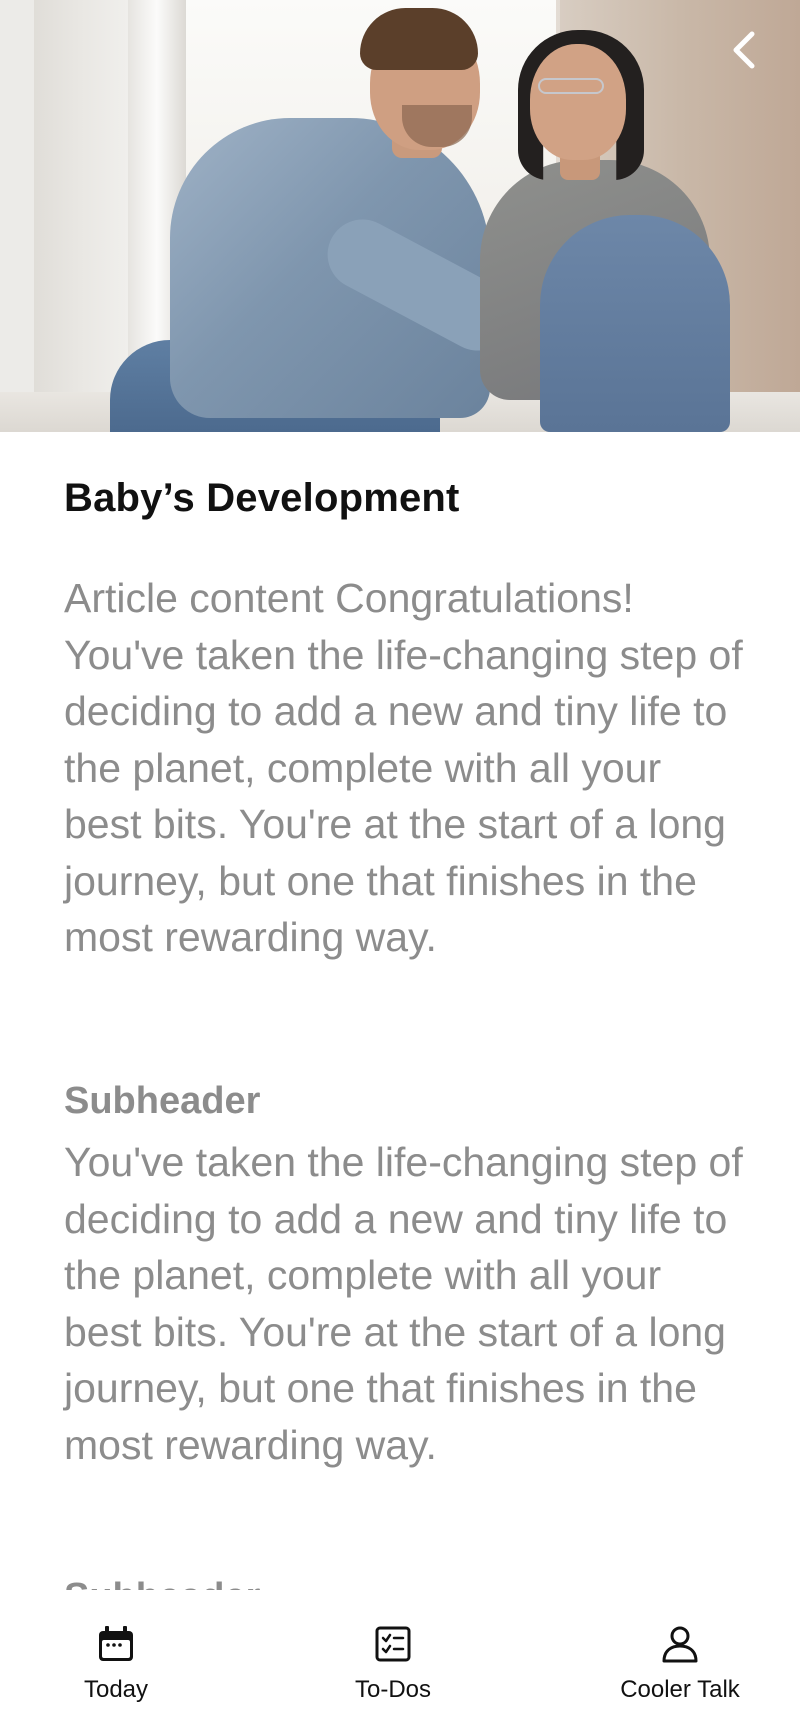 The image size is (800, 1732). Describe the element at coordinates (419, 39) in the screenshot. I see `hero-man-hair` at that location.